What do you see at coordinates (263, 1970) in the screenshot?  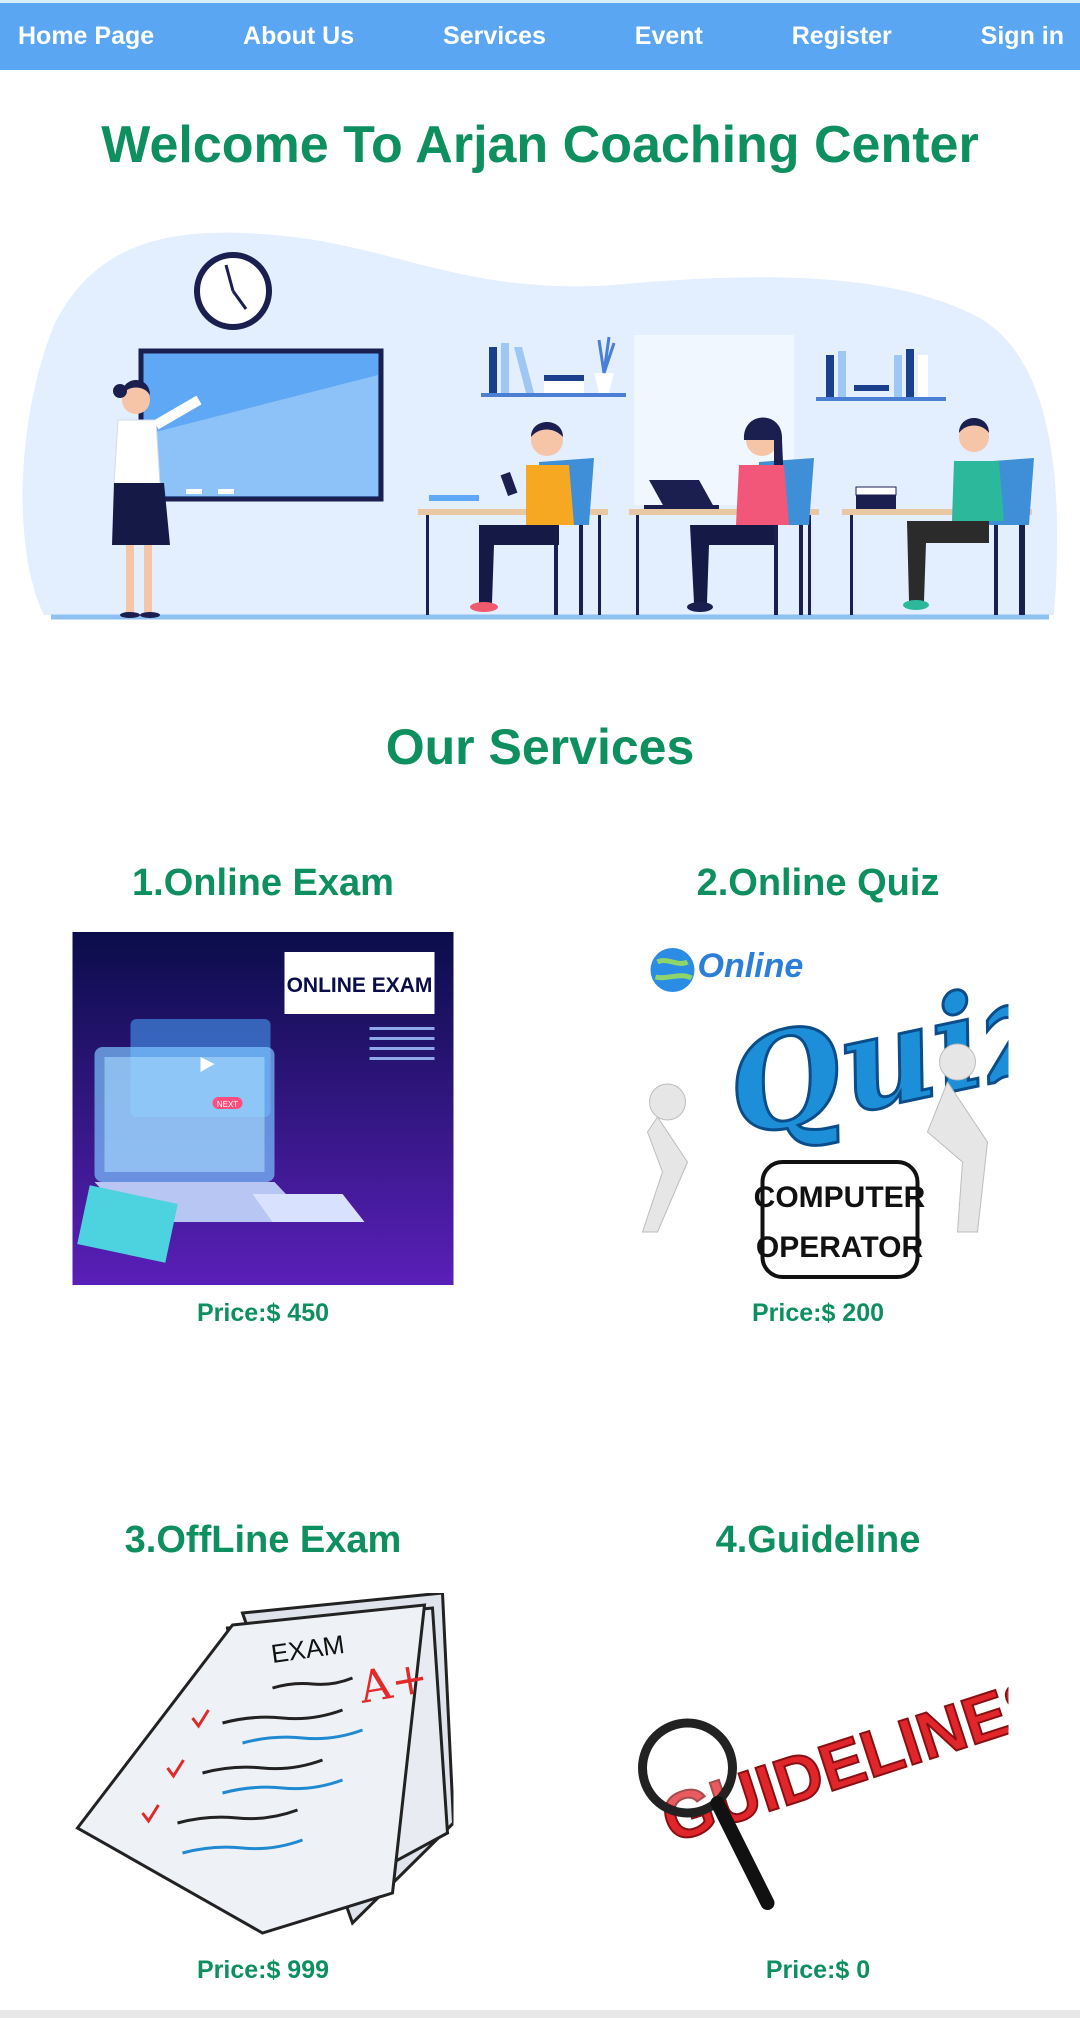 I see `service-price: Price:$ 999` at bounding box center [263, 1970].